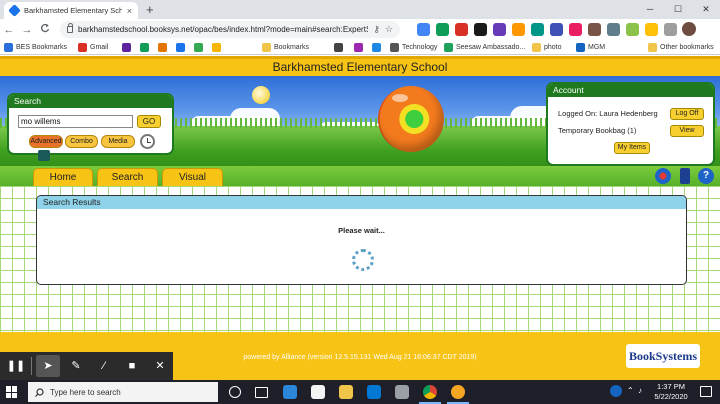 This screenshot has width=720, height=404. What do you see at coordinates (12, 392) in the screenshot?
I see `windows-start-icon` at bounding box center [12, 392].